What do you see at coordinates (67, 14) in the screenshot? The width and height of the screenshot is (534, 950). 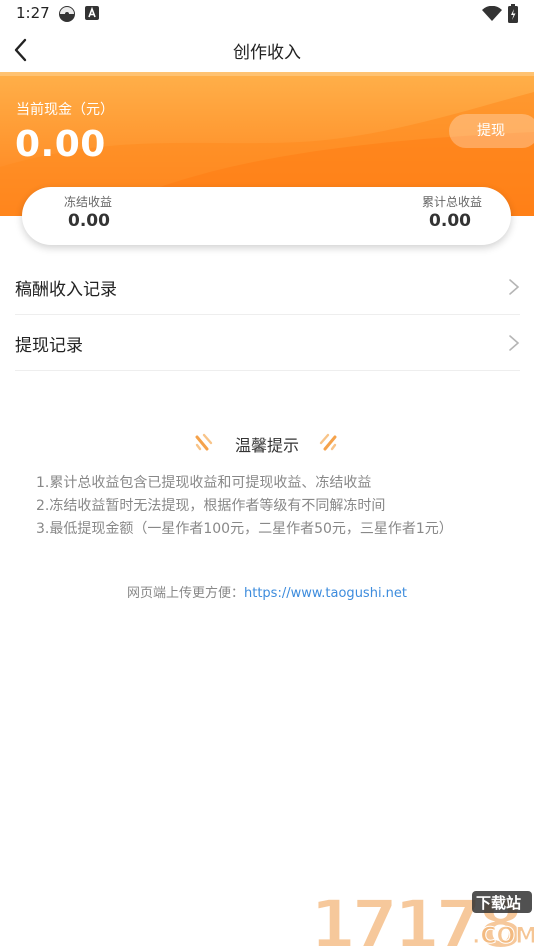 I see `pinwheel-icon` at bounding box center [67, 14].